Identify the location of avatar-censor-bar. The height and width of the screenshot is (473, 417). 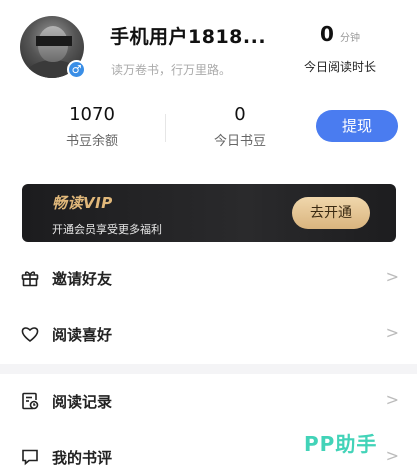
(54, 41).